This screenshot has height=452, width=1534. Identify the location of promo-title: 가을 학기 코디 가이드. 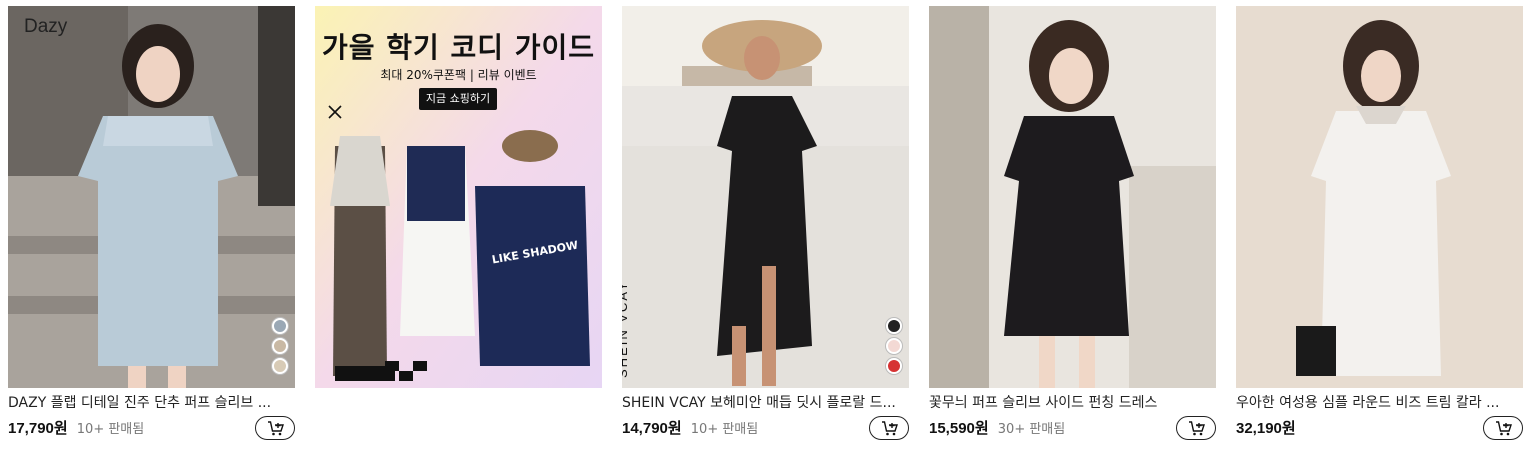
(458, 47).